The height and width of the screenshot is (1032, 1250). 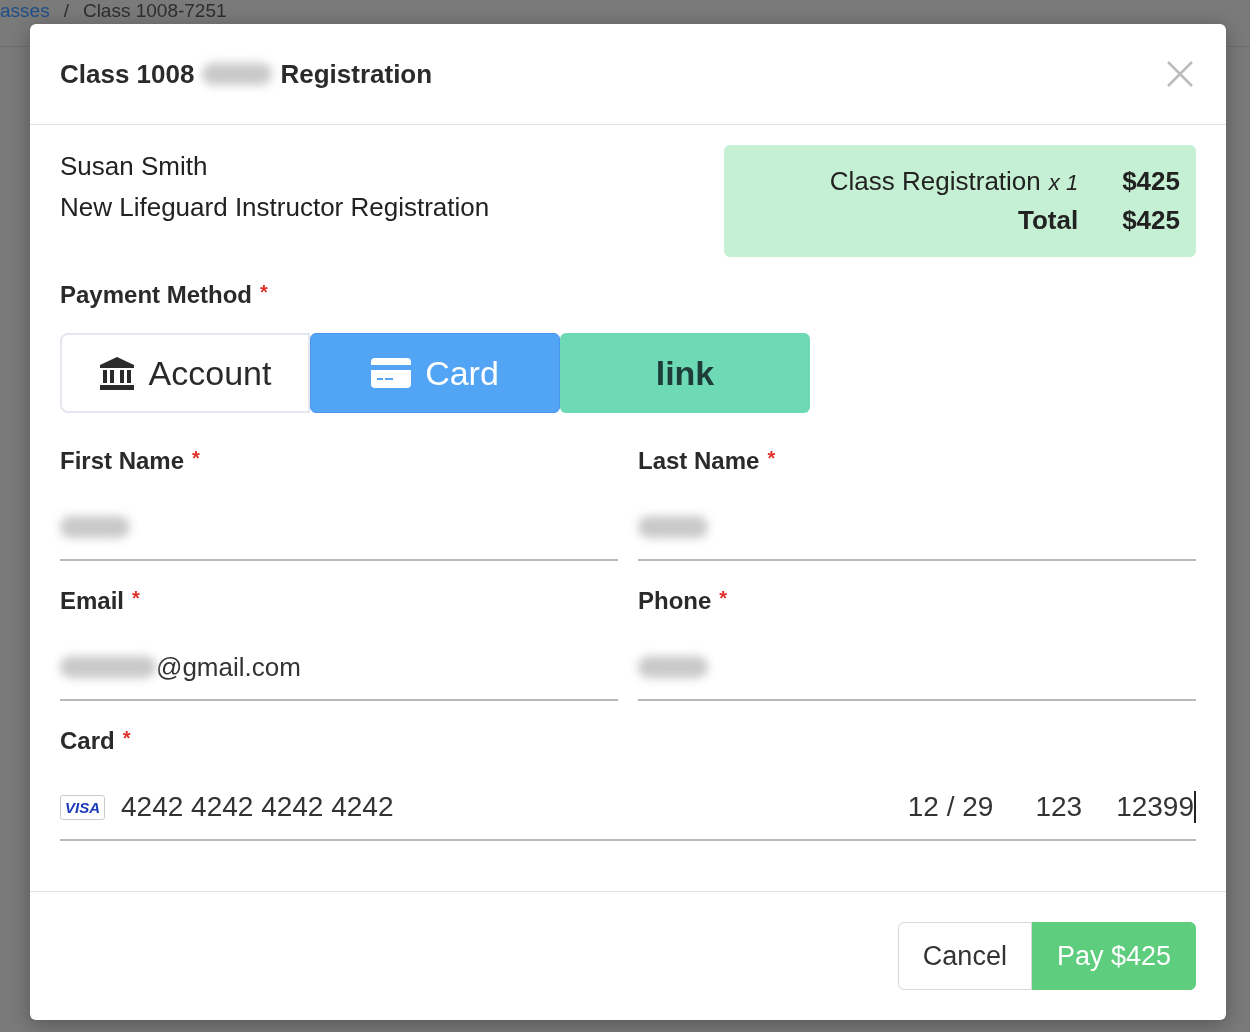 I want to click on field-label: Payment Method, so click(x=156, y=295).